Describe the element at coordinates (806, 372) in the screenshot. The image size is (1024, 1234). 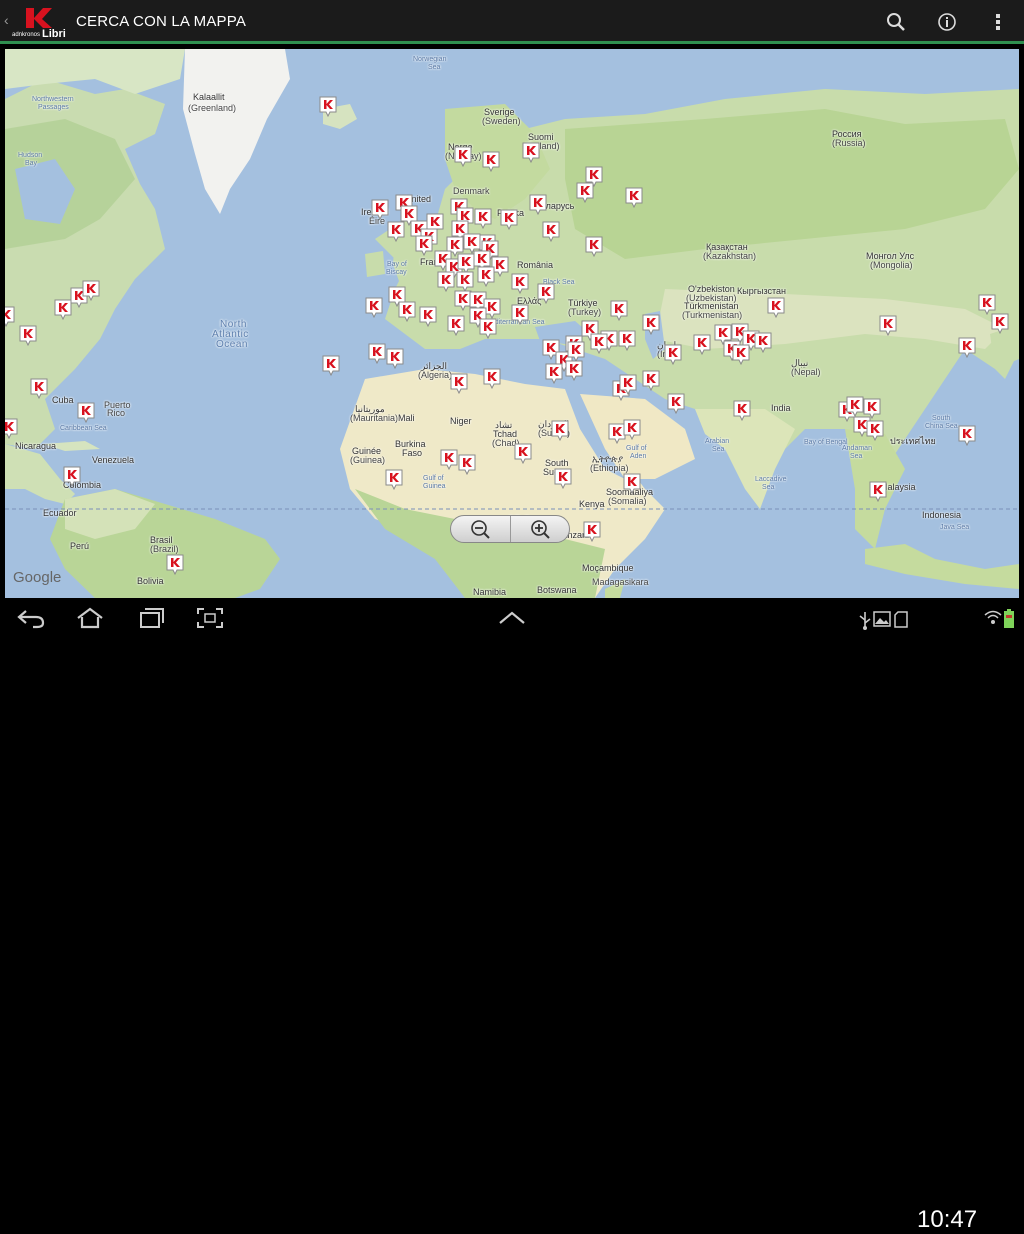
I see `map-label: (Nepal)` at that location.